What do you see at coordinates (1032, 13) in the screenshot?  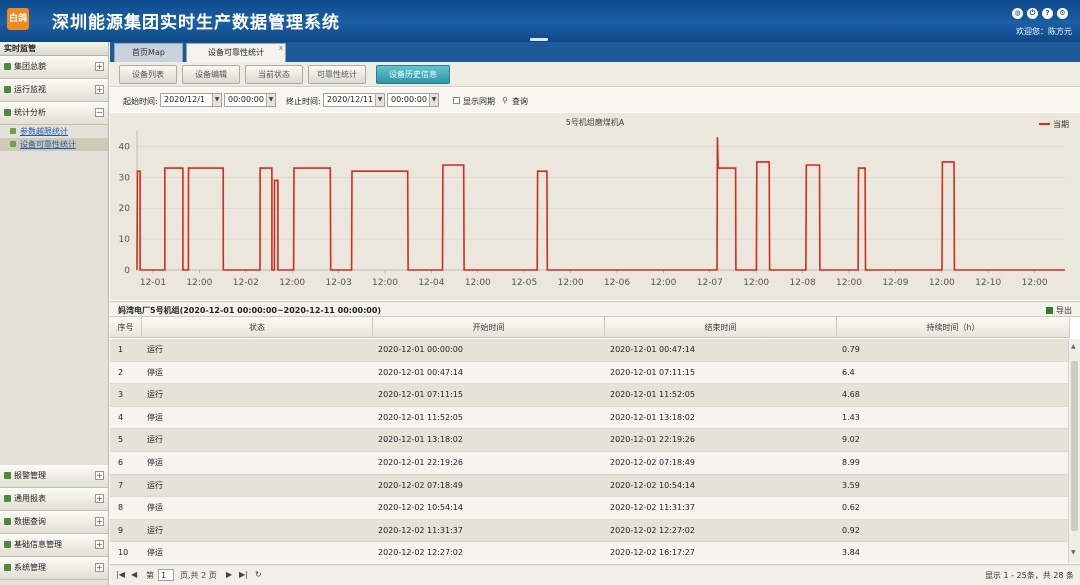 I see `power-icon: ⏻` at bounding box center [1032, 13].